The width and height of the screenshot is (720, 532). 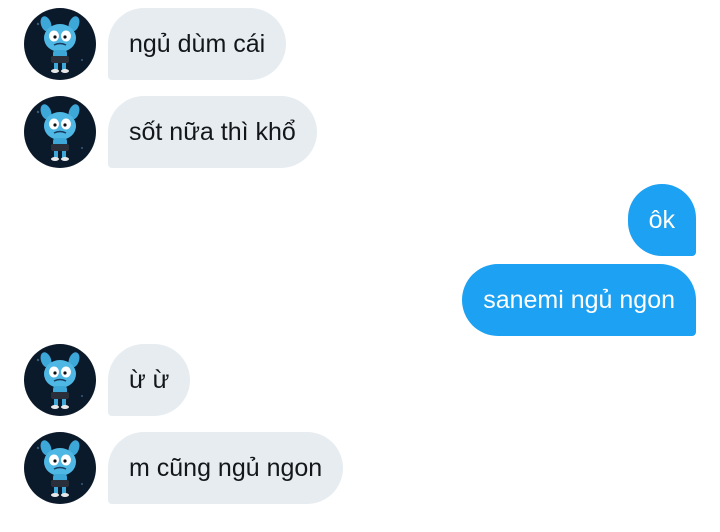 I want to click on message-text: m cũng ngủ ngon, so click(x=226, y=467).